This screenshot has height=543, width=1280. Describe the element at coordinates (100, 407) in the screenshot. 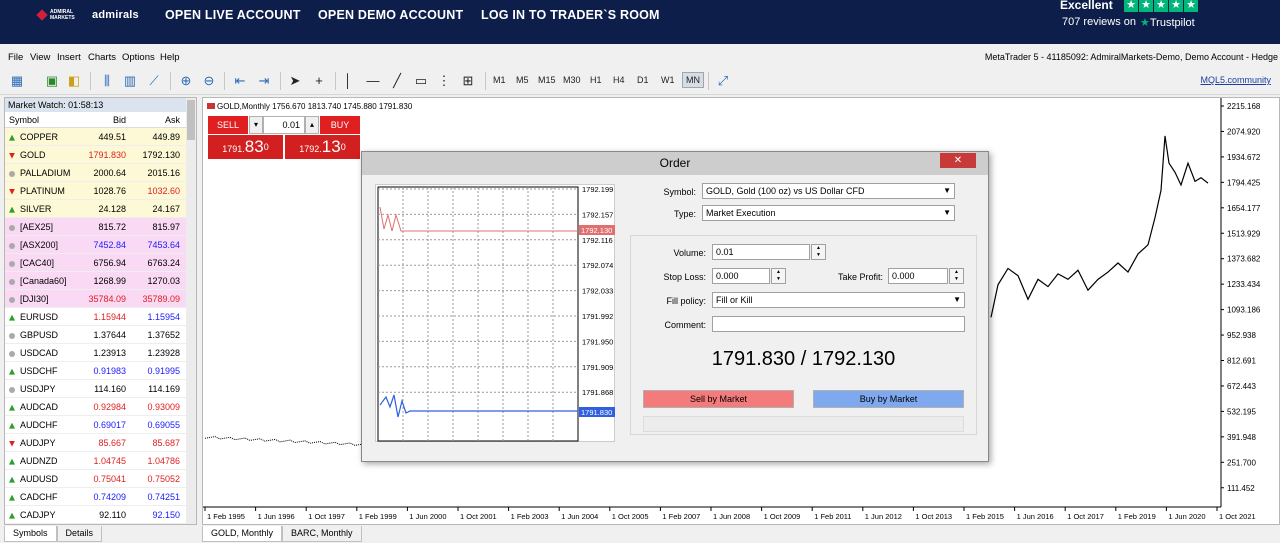

I see `market-watch-row: AUDCAD 0.92984 0.93009` at that location.